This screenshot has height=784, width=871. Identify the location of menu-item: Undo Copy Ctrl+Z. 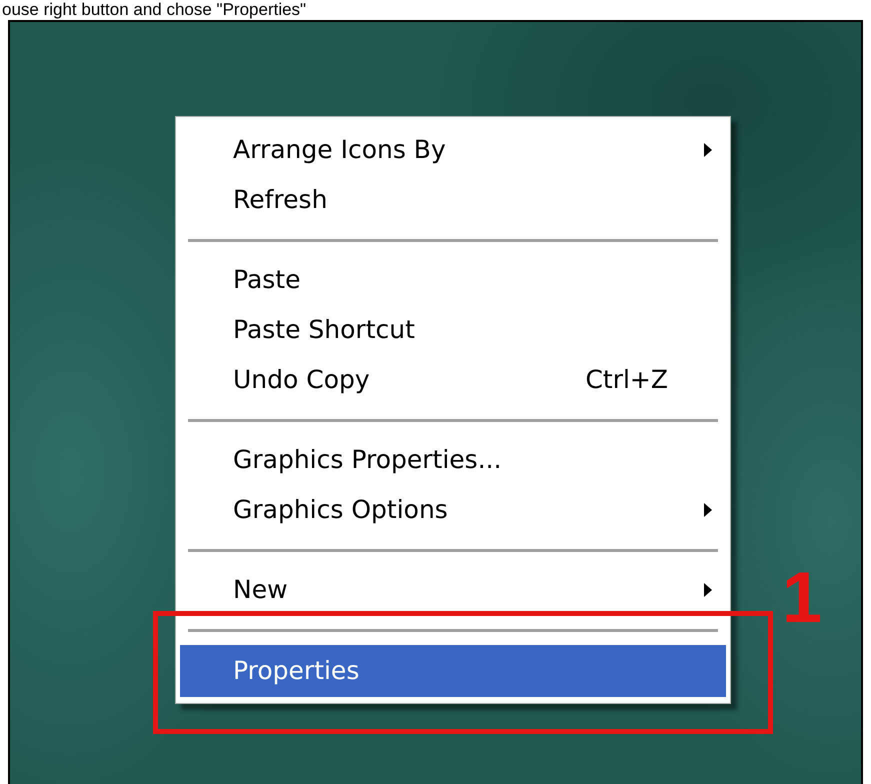
(453, 380).